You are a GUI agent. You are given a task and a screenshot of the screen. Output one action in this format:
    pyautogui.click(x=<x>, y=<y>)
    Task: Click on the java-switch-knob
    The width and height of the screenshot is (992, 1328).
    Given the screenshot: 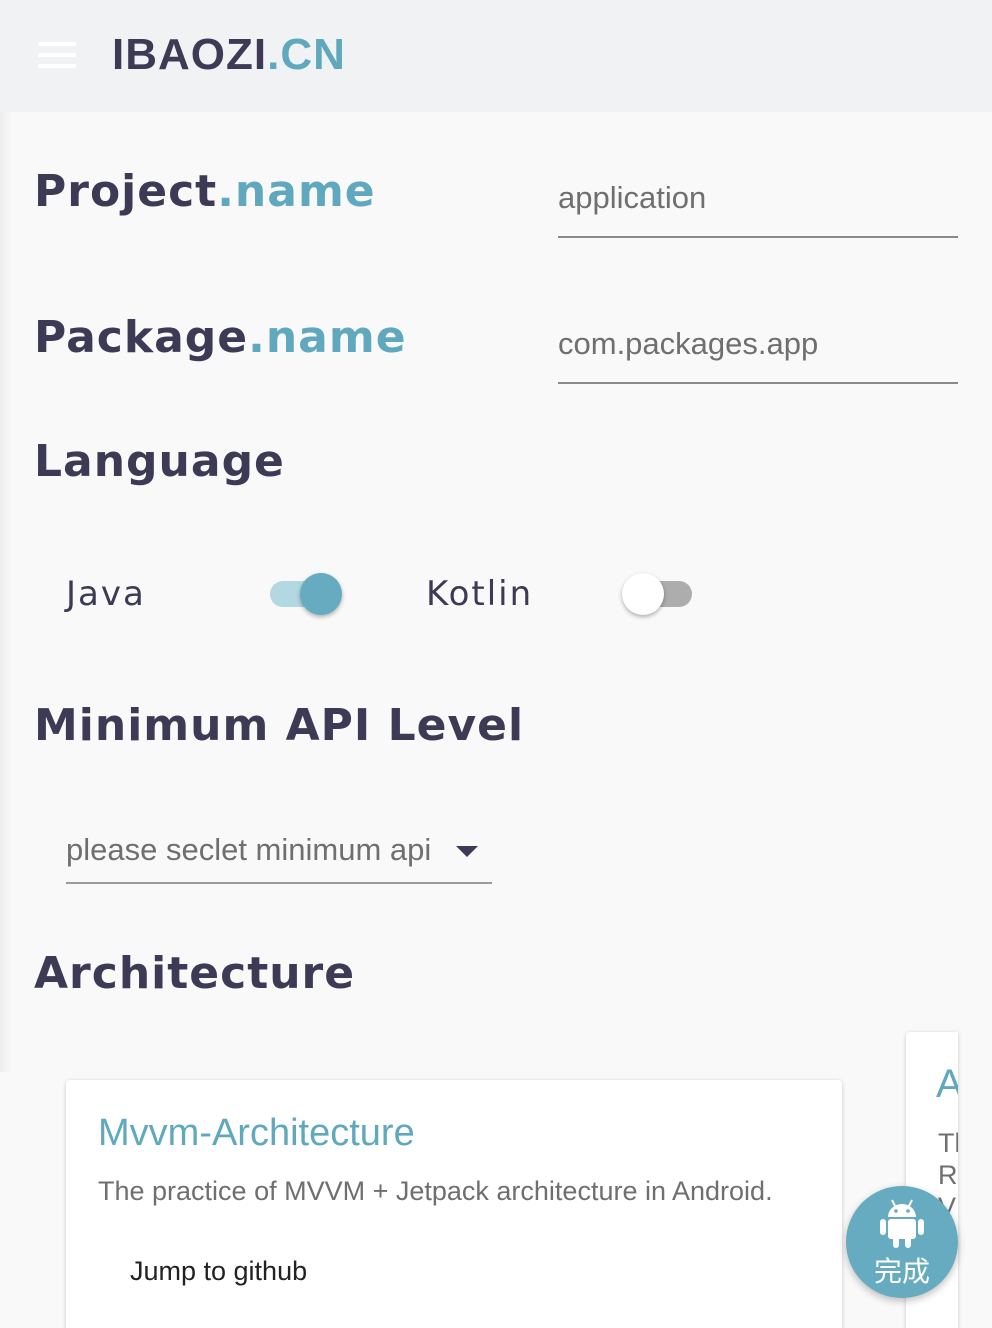 What is the action you would take?
    pyautogui.click(x=321, y=594)
    